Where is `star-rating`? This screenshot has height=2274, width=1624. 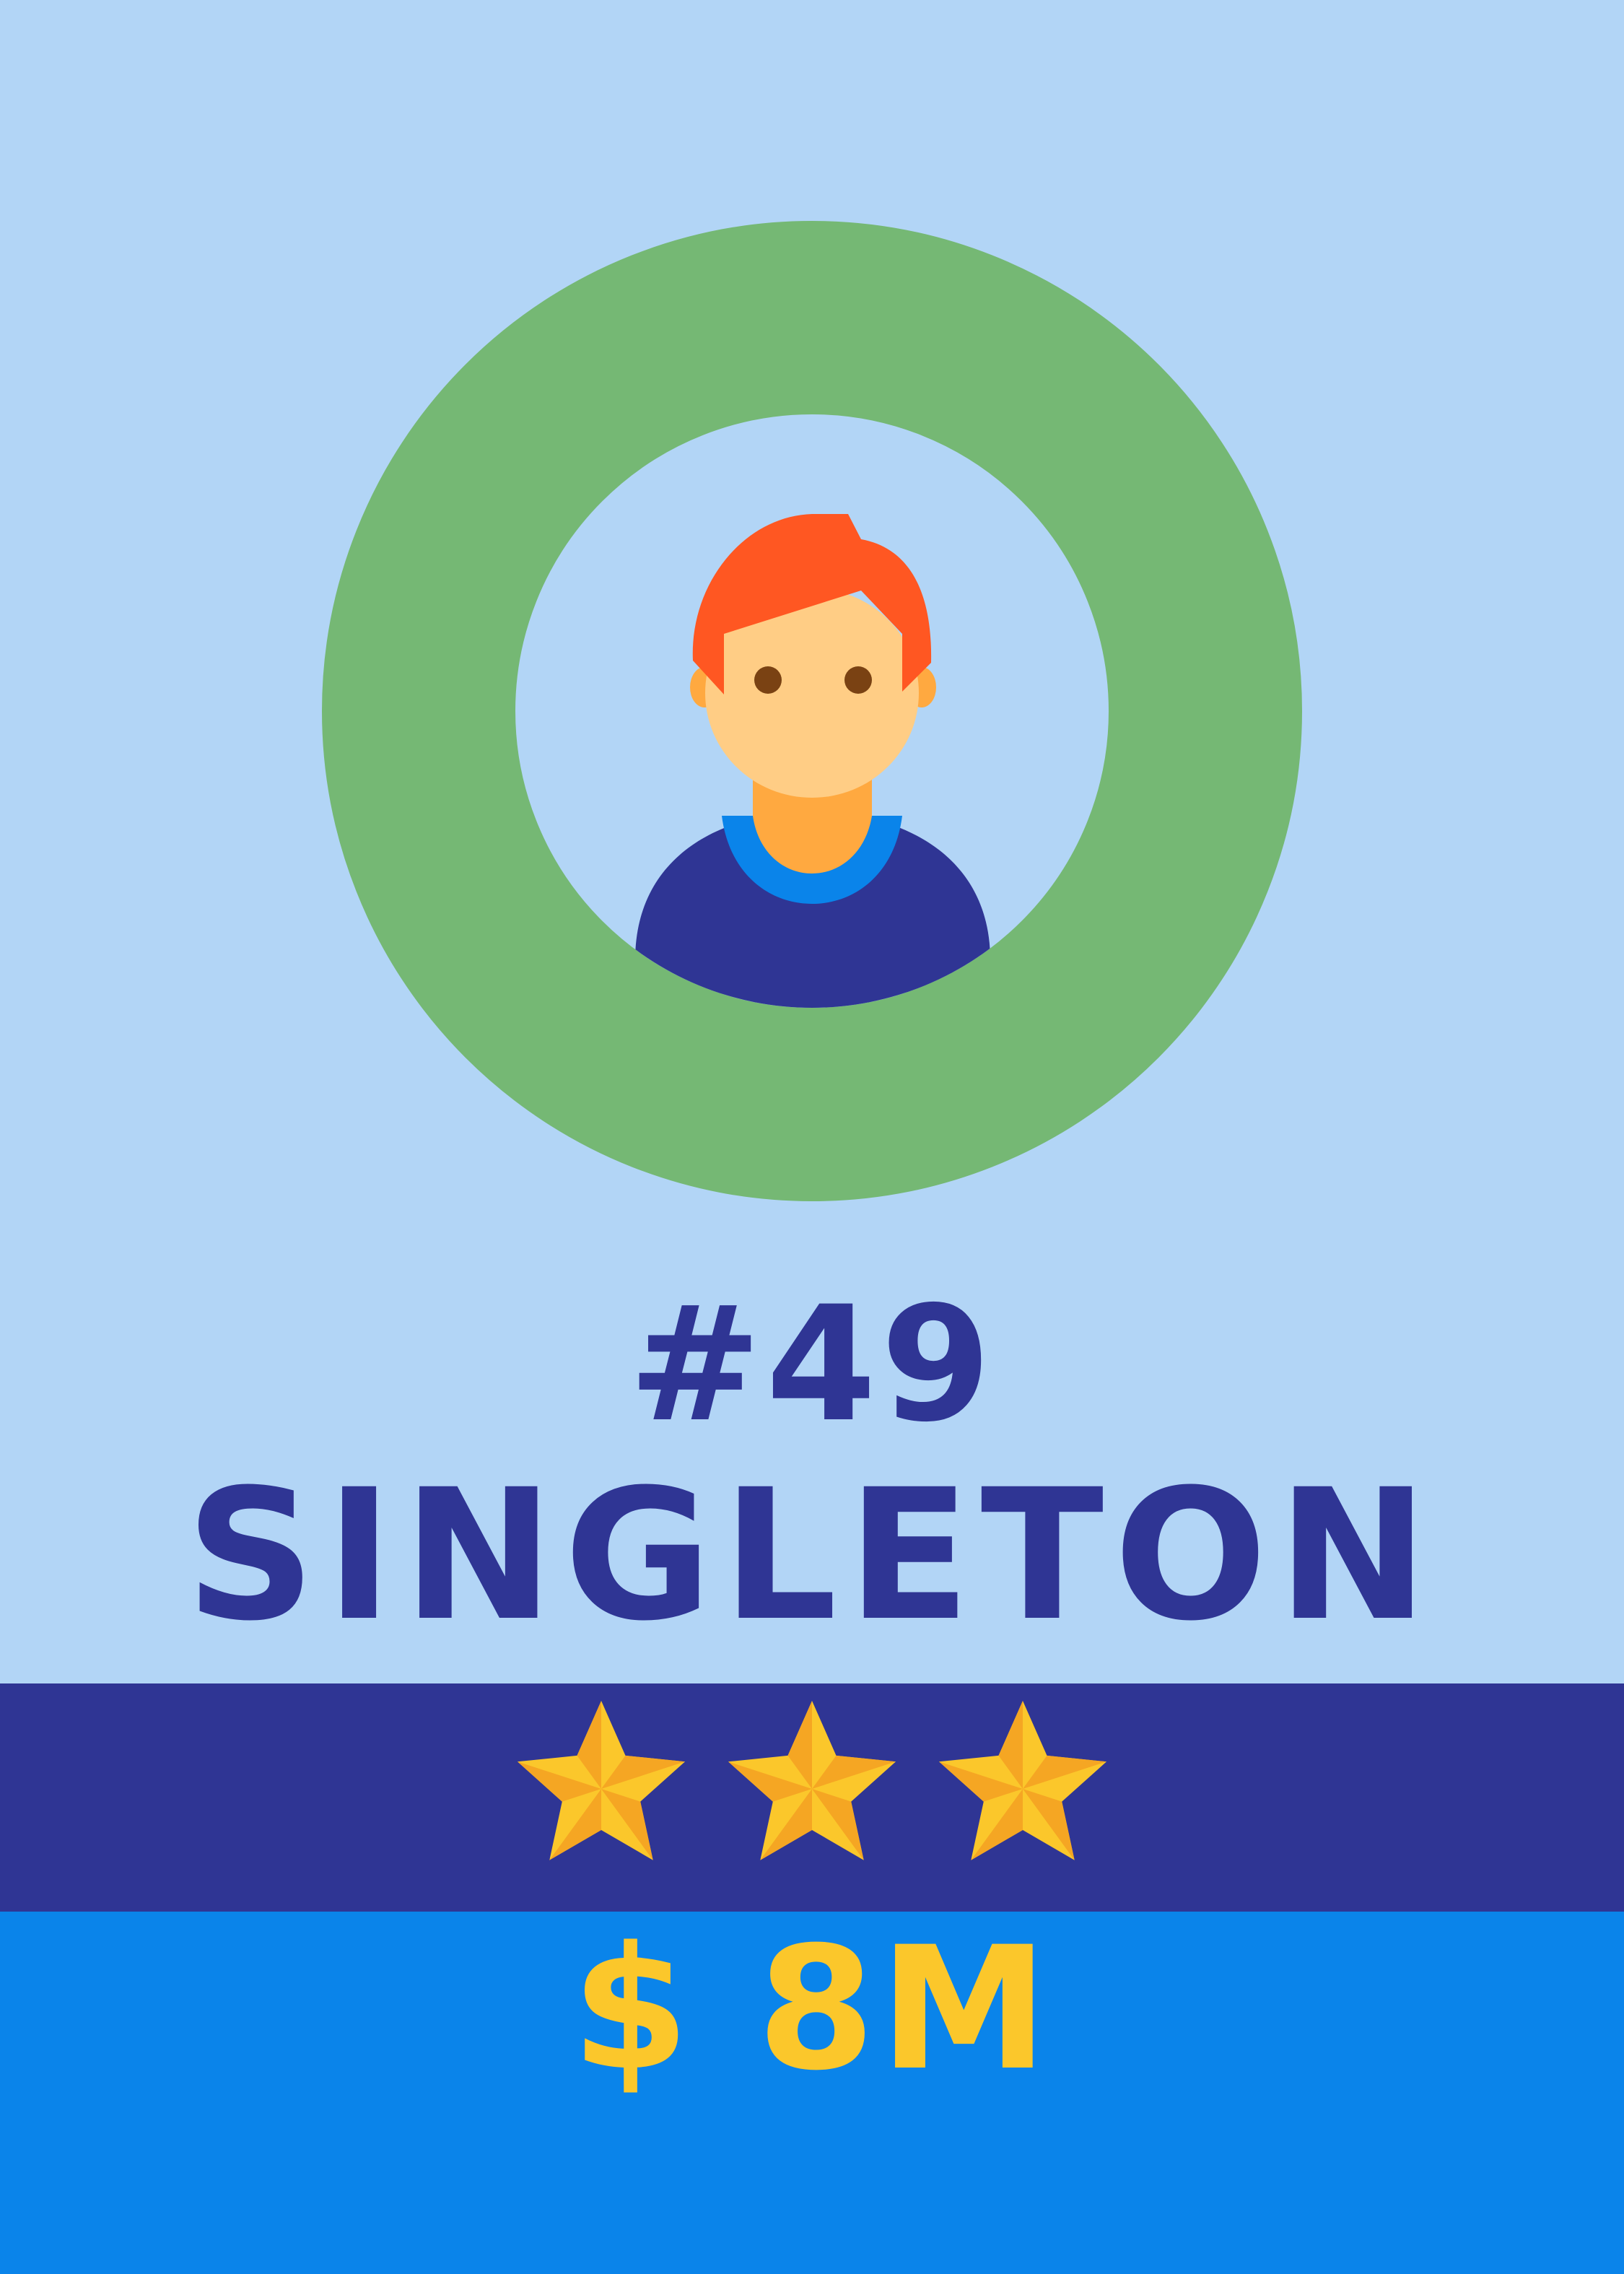
star-rating is located at coordinates (812, 1781).